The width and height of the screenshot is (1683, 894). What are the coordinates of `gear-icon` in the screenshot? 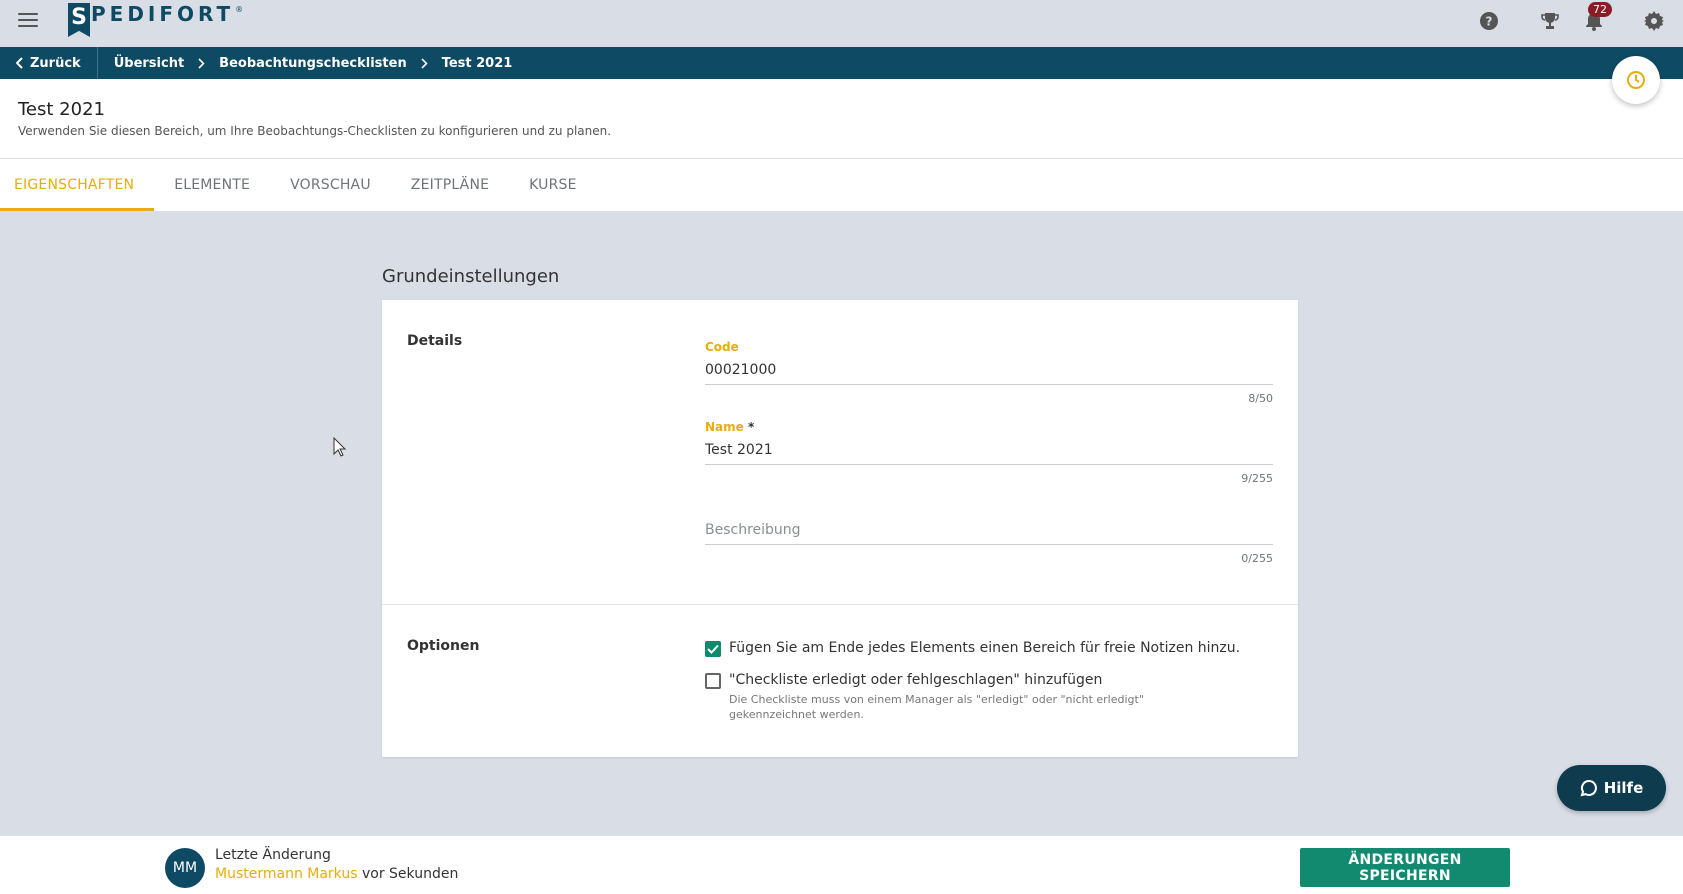 It's located at (1654, 21).